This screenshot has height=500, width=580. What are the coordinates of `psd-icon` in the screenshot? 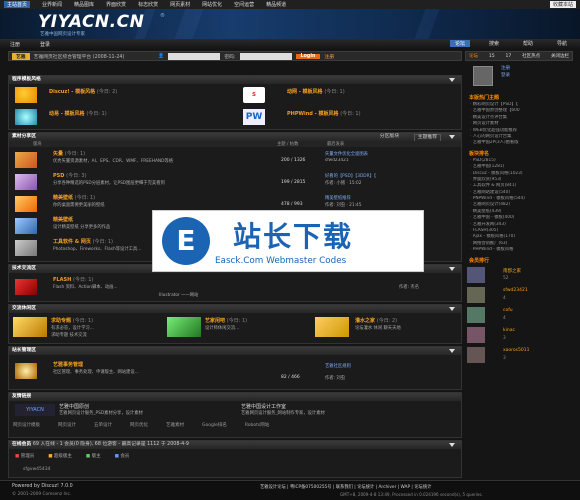 It's located at (26, 182).